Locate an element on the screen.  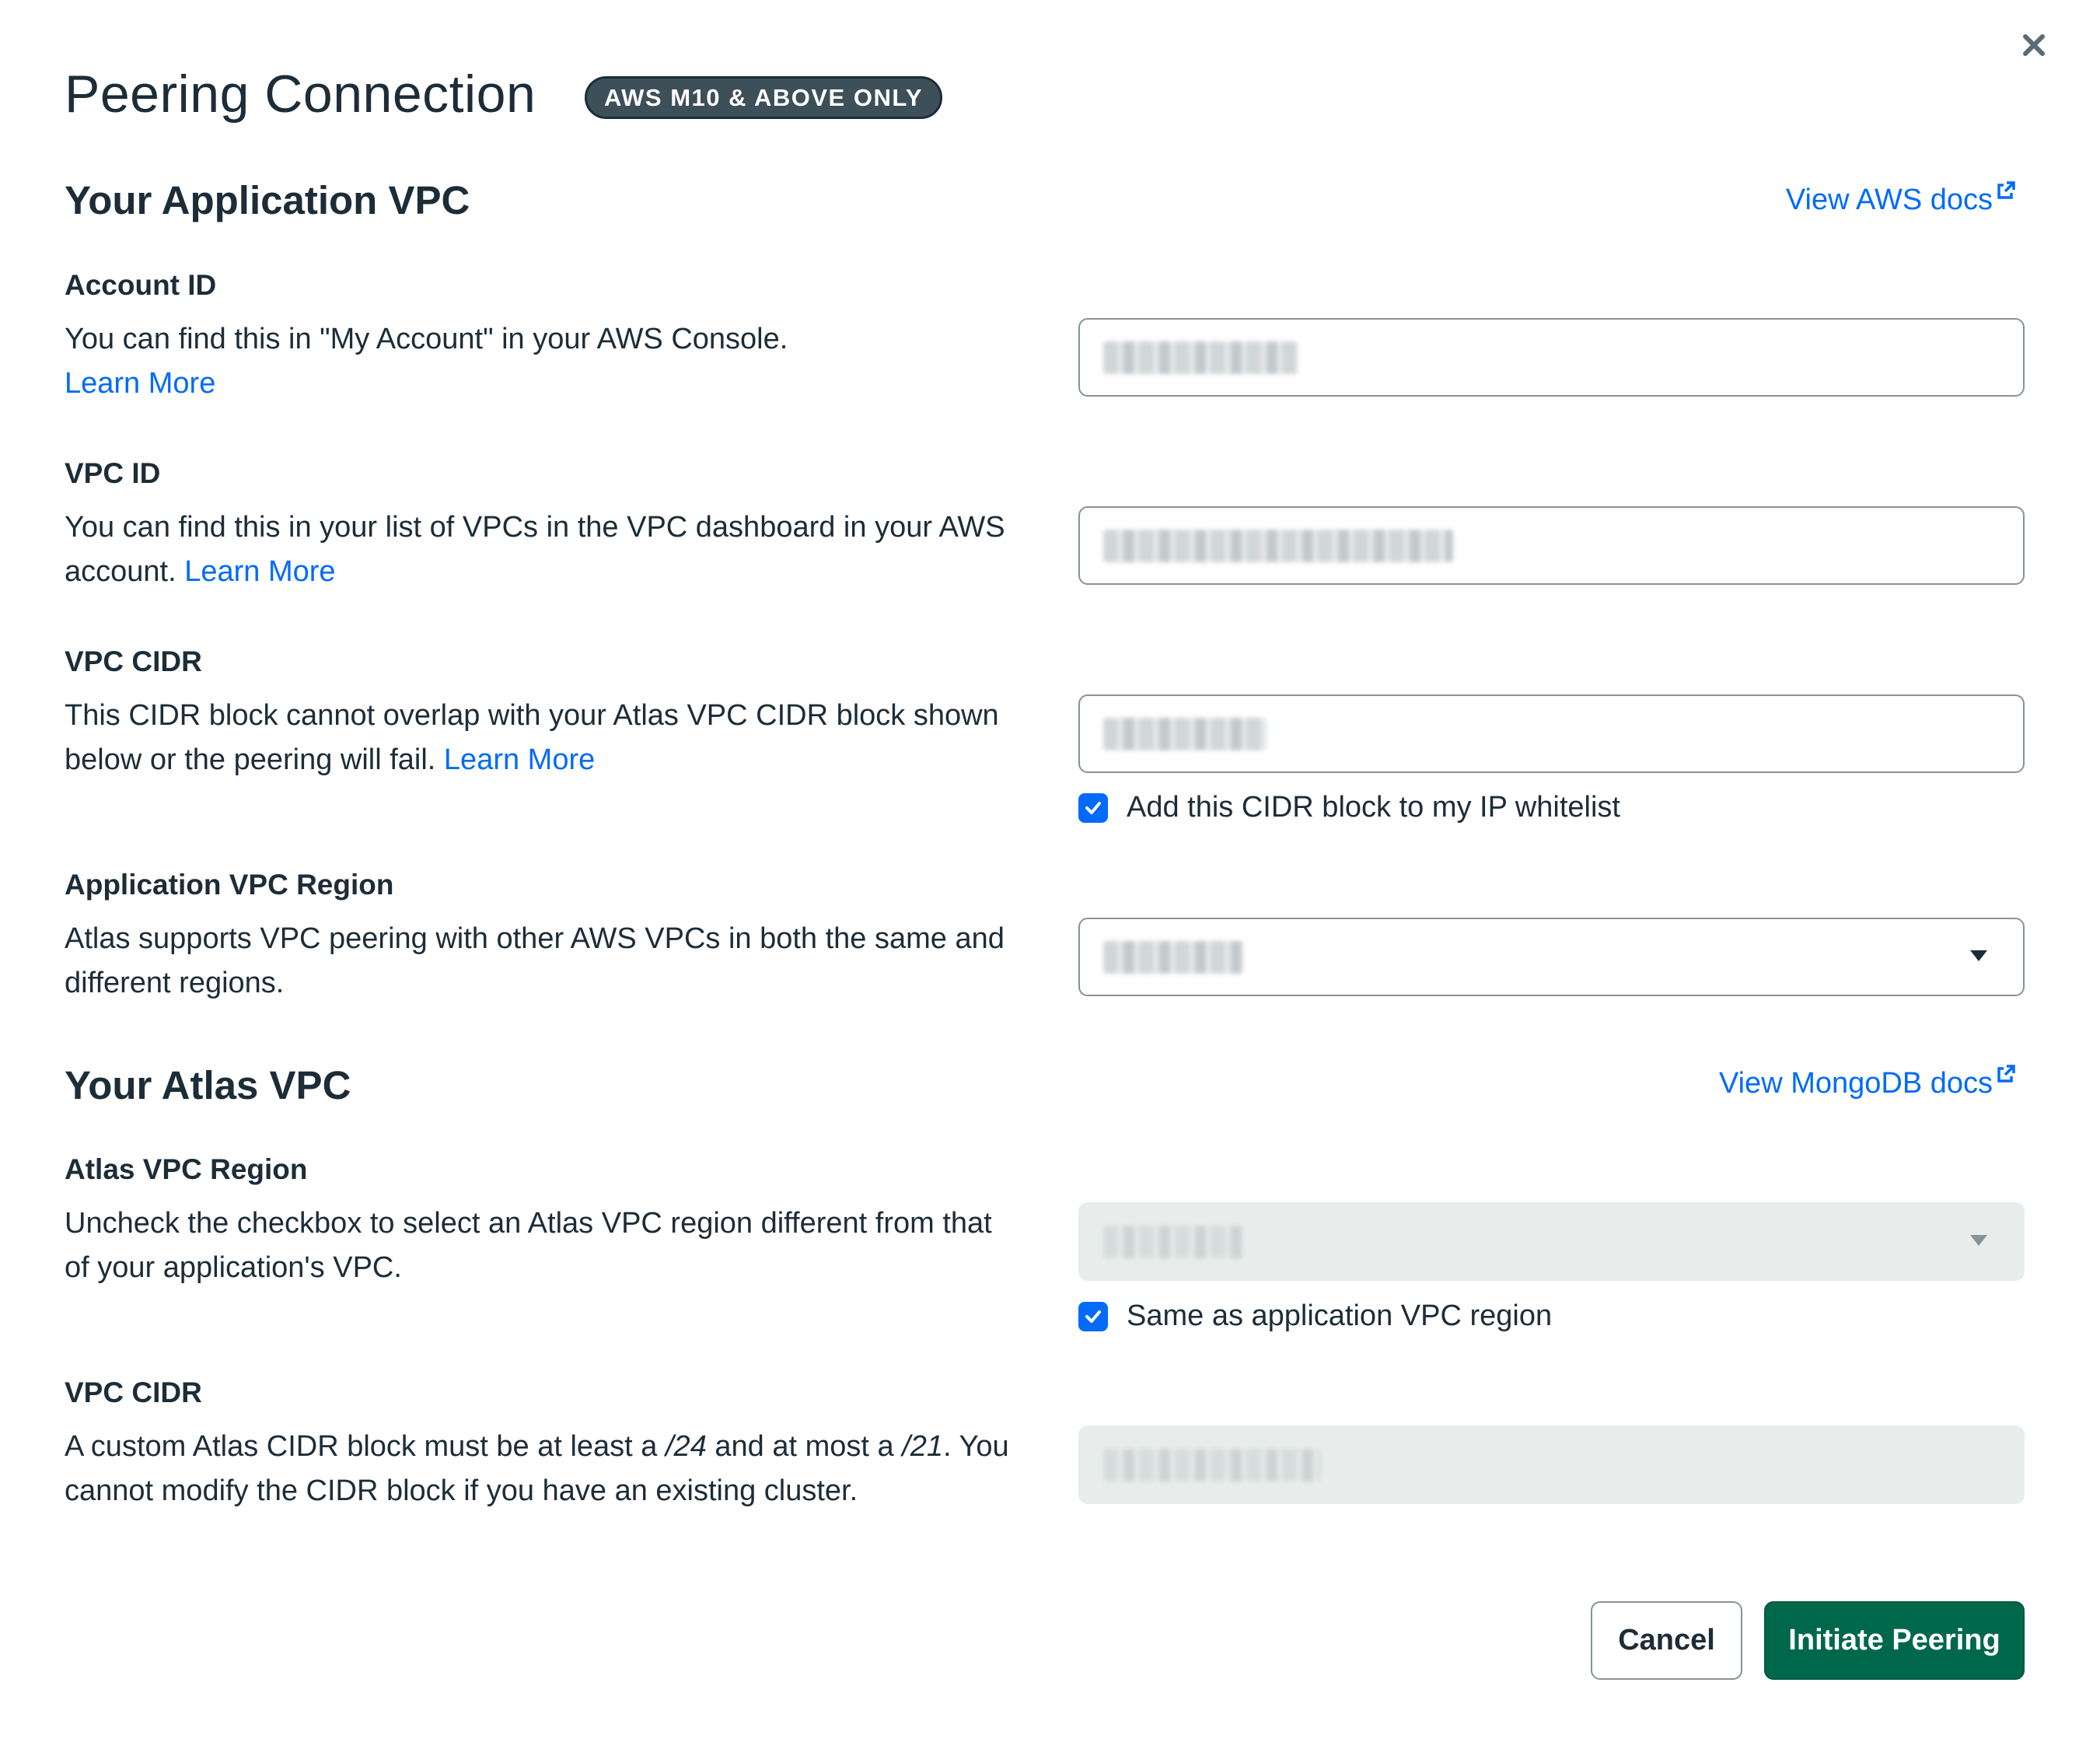
close-icon is located at coordinates (2034, 45).